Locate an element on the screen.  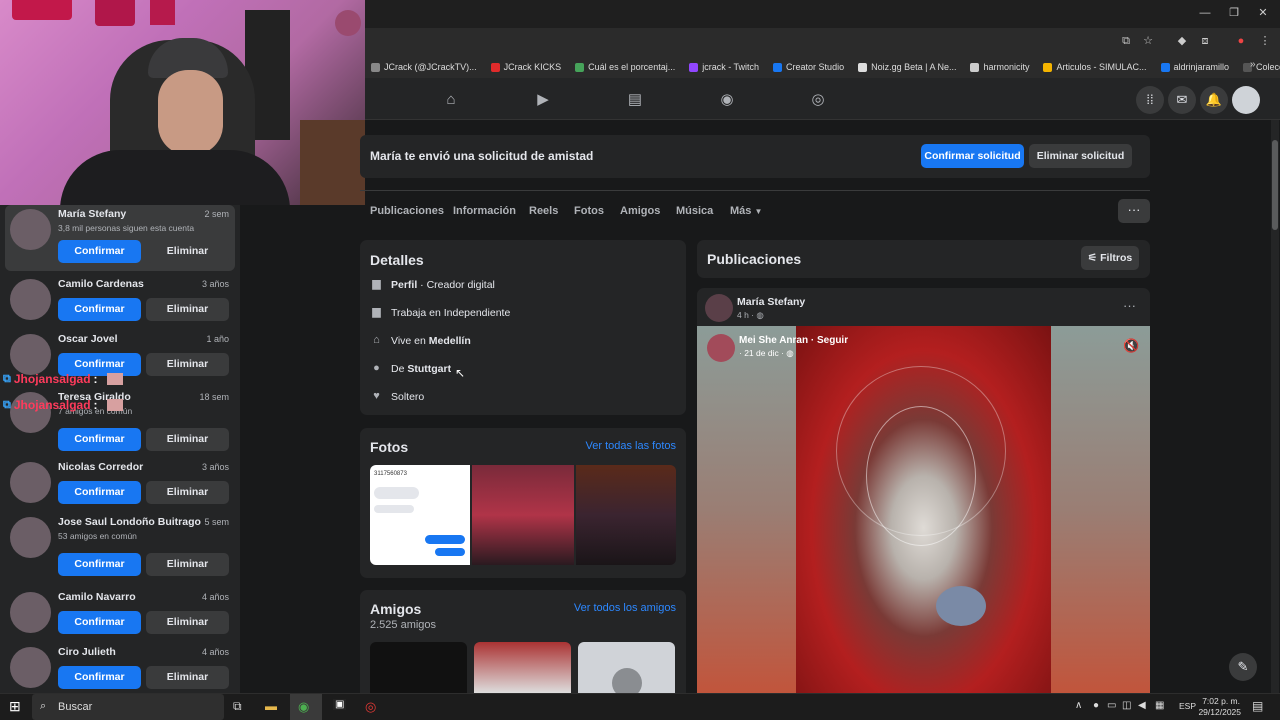
friend-request-name: María Stefany is located at coordinates (92, 214).